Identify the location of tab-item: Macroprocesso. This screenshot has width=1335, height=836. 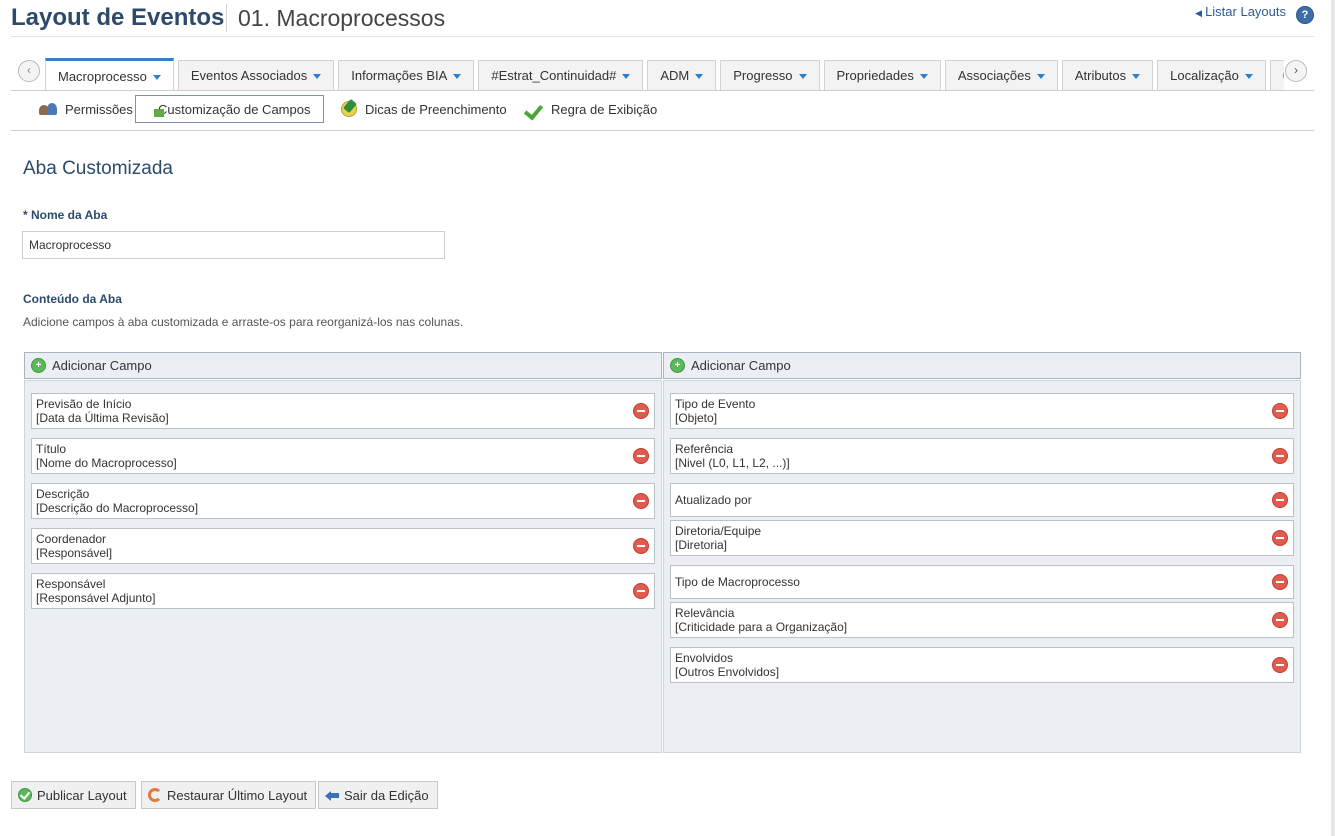
(109, 74).